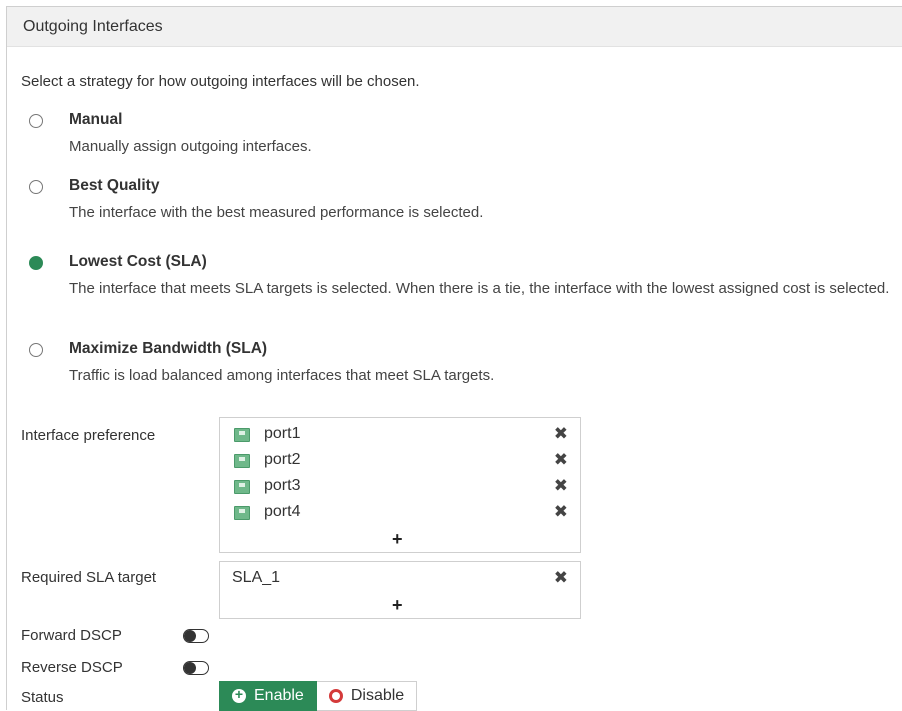  I want to click on forward-dscp-label: Forward DSCP, so click(71, 635).